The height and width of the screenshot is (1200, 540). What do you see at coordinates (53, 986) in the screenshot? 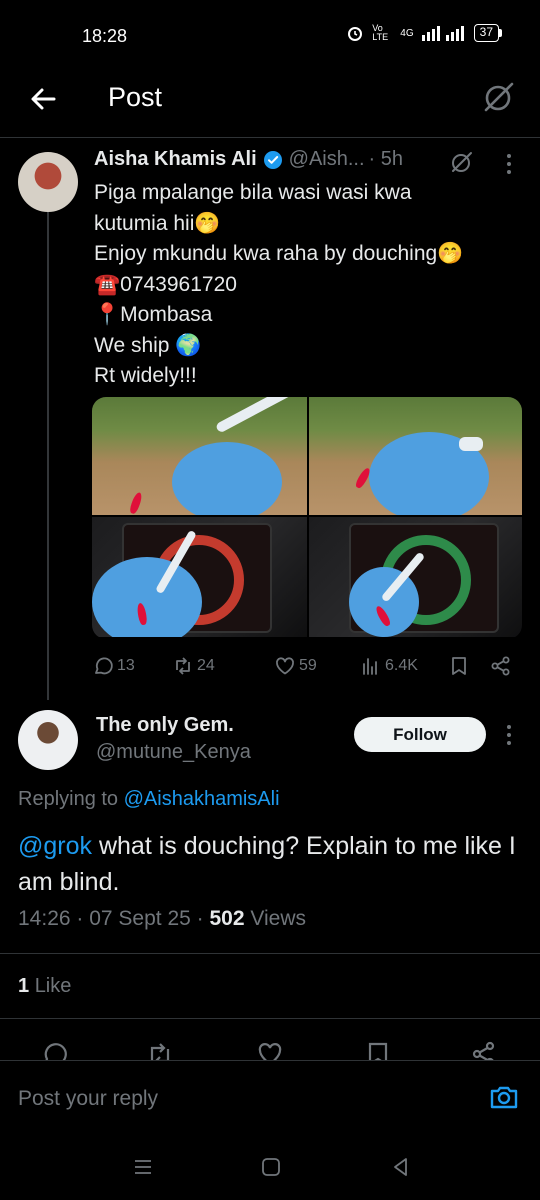
I see `like-label: Like` at bounding box center [53, 986].